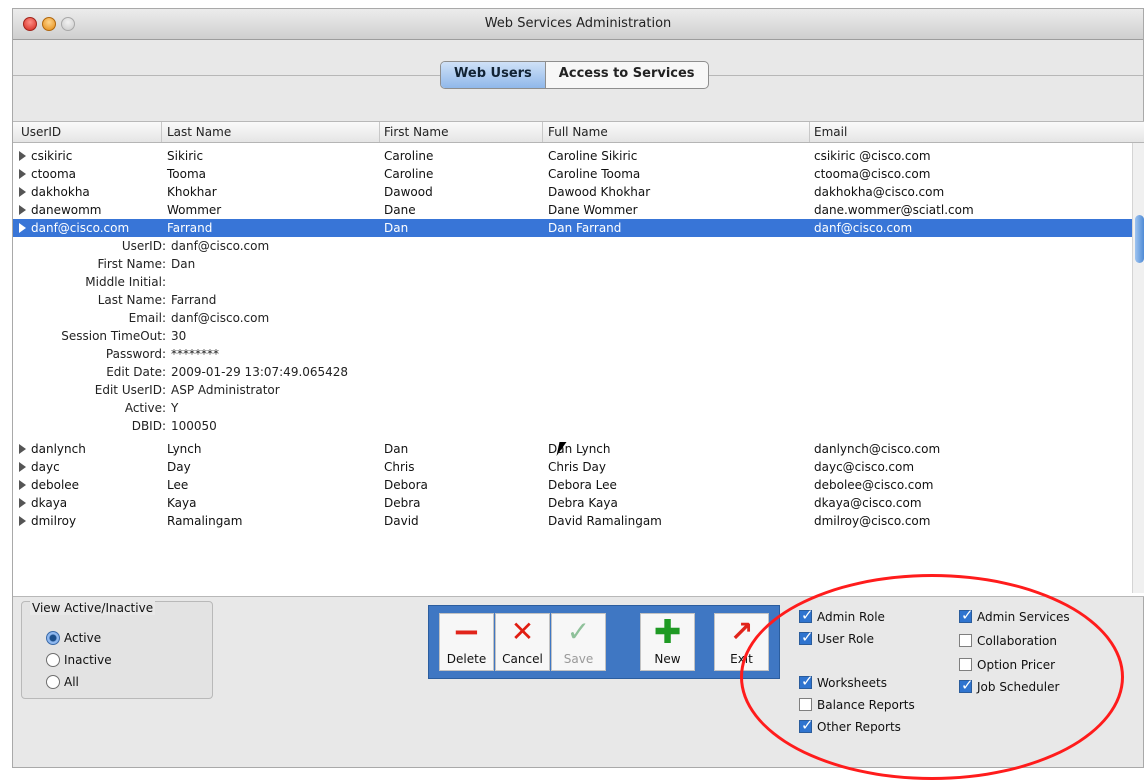 This screenshot has height=782, width=1144. What do you see at coordinates (41, 132) in the screenshot?
I see `column-header-userid: UserID` at bounding box center [41, 132].